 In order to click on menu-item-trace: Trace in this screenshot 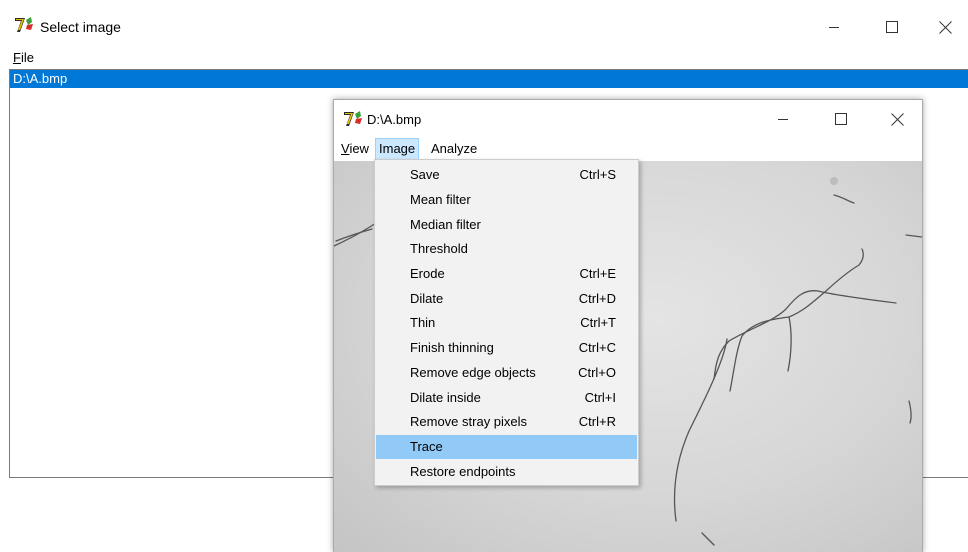, I will do `click(506, 447)`.